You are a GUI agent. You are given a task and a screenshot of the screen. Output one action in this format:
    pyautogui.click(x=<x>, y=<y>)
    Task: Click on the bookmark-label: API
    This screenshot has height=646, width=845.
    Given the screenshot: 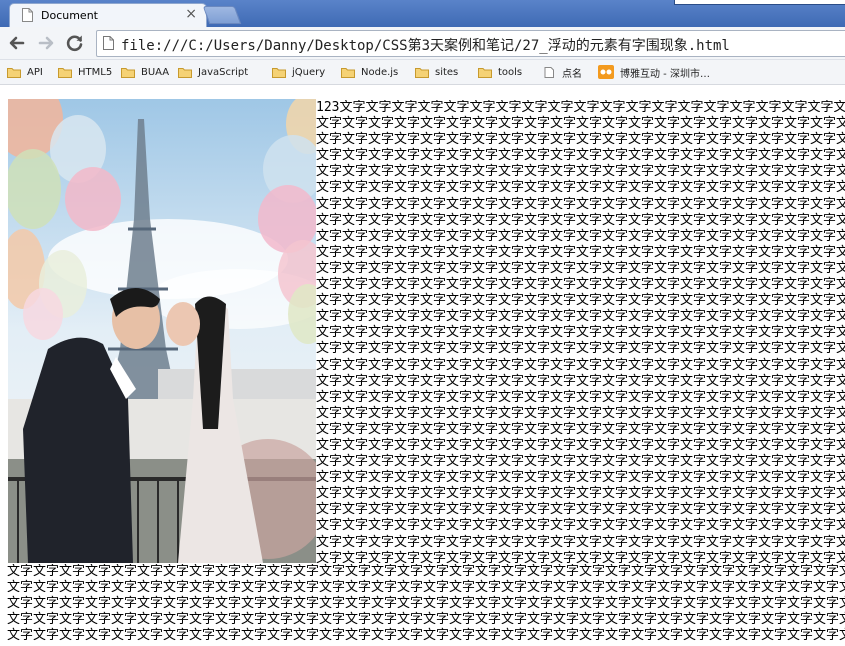 What is the action you would take?
    pyautogui.click(x=35, y=72)
    